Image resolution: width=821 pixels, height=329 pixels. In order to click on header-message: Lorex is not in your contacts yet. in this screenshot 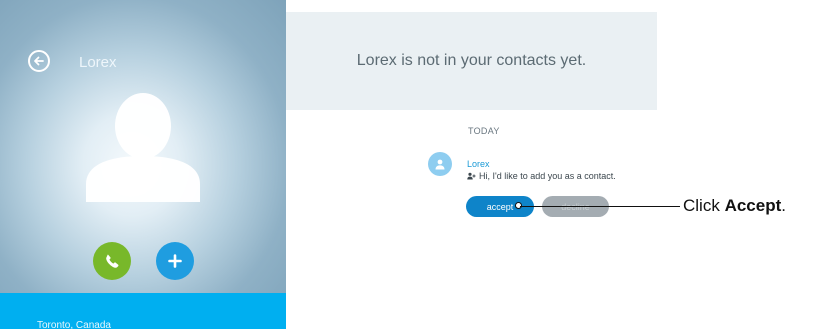, I will do `click(471, 60)`.